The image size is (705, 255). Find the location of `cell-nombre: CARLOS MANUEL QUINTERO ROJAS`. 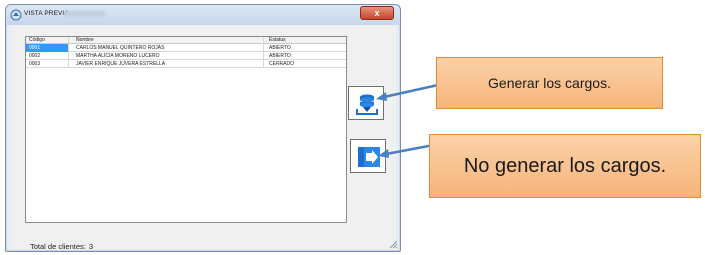

cell-nombre: CARLOS MANUEL QUINTERO ROJAS is located at coordinates (120, 48).